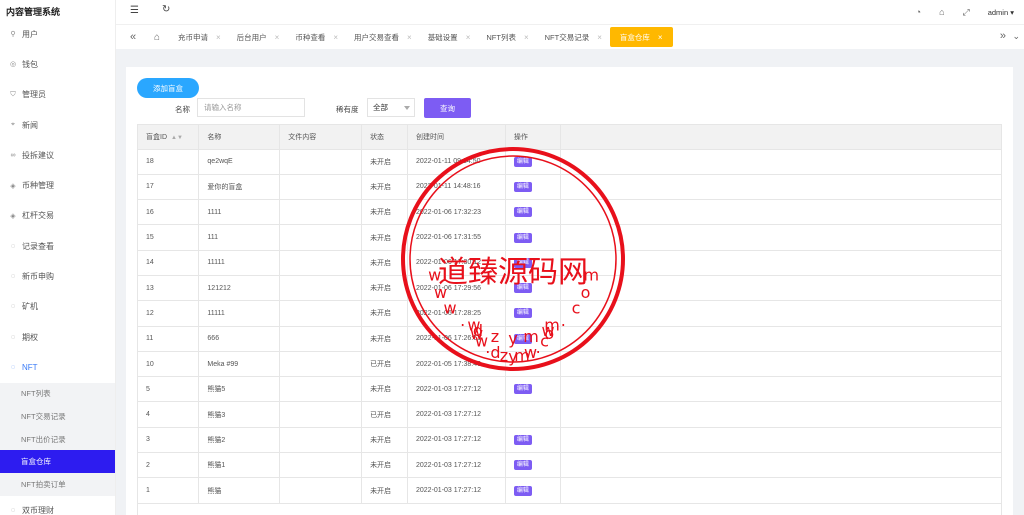 This screenshot has height=515, width=1024. I want to click on sidebar-subitem: NFT拍卖订单, so click(57, 484).